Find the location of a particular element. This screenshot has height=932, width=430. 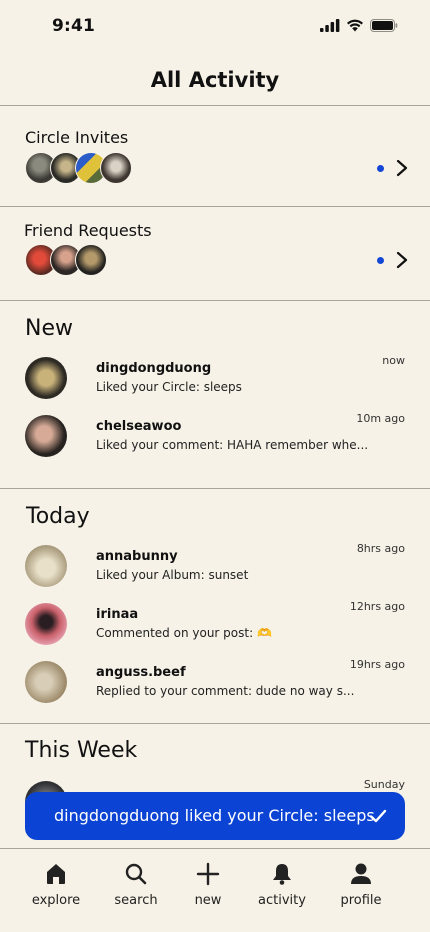

bell-icon is located at coordinates (282, 874).